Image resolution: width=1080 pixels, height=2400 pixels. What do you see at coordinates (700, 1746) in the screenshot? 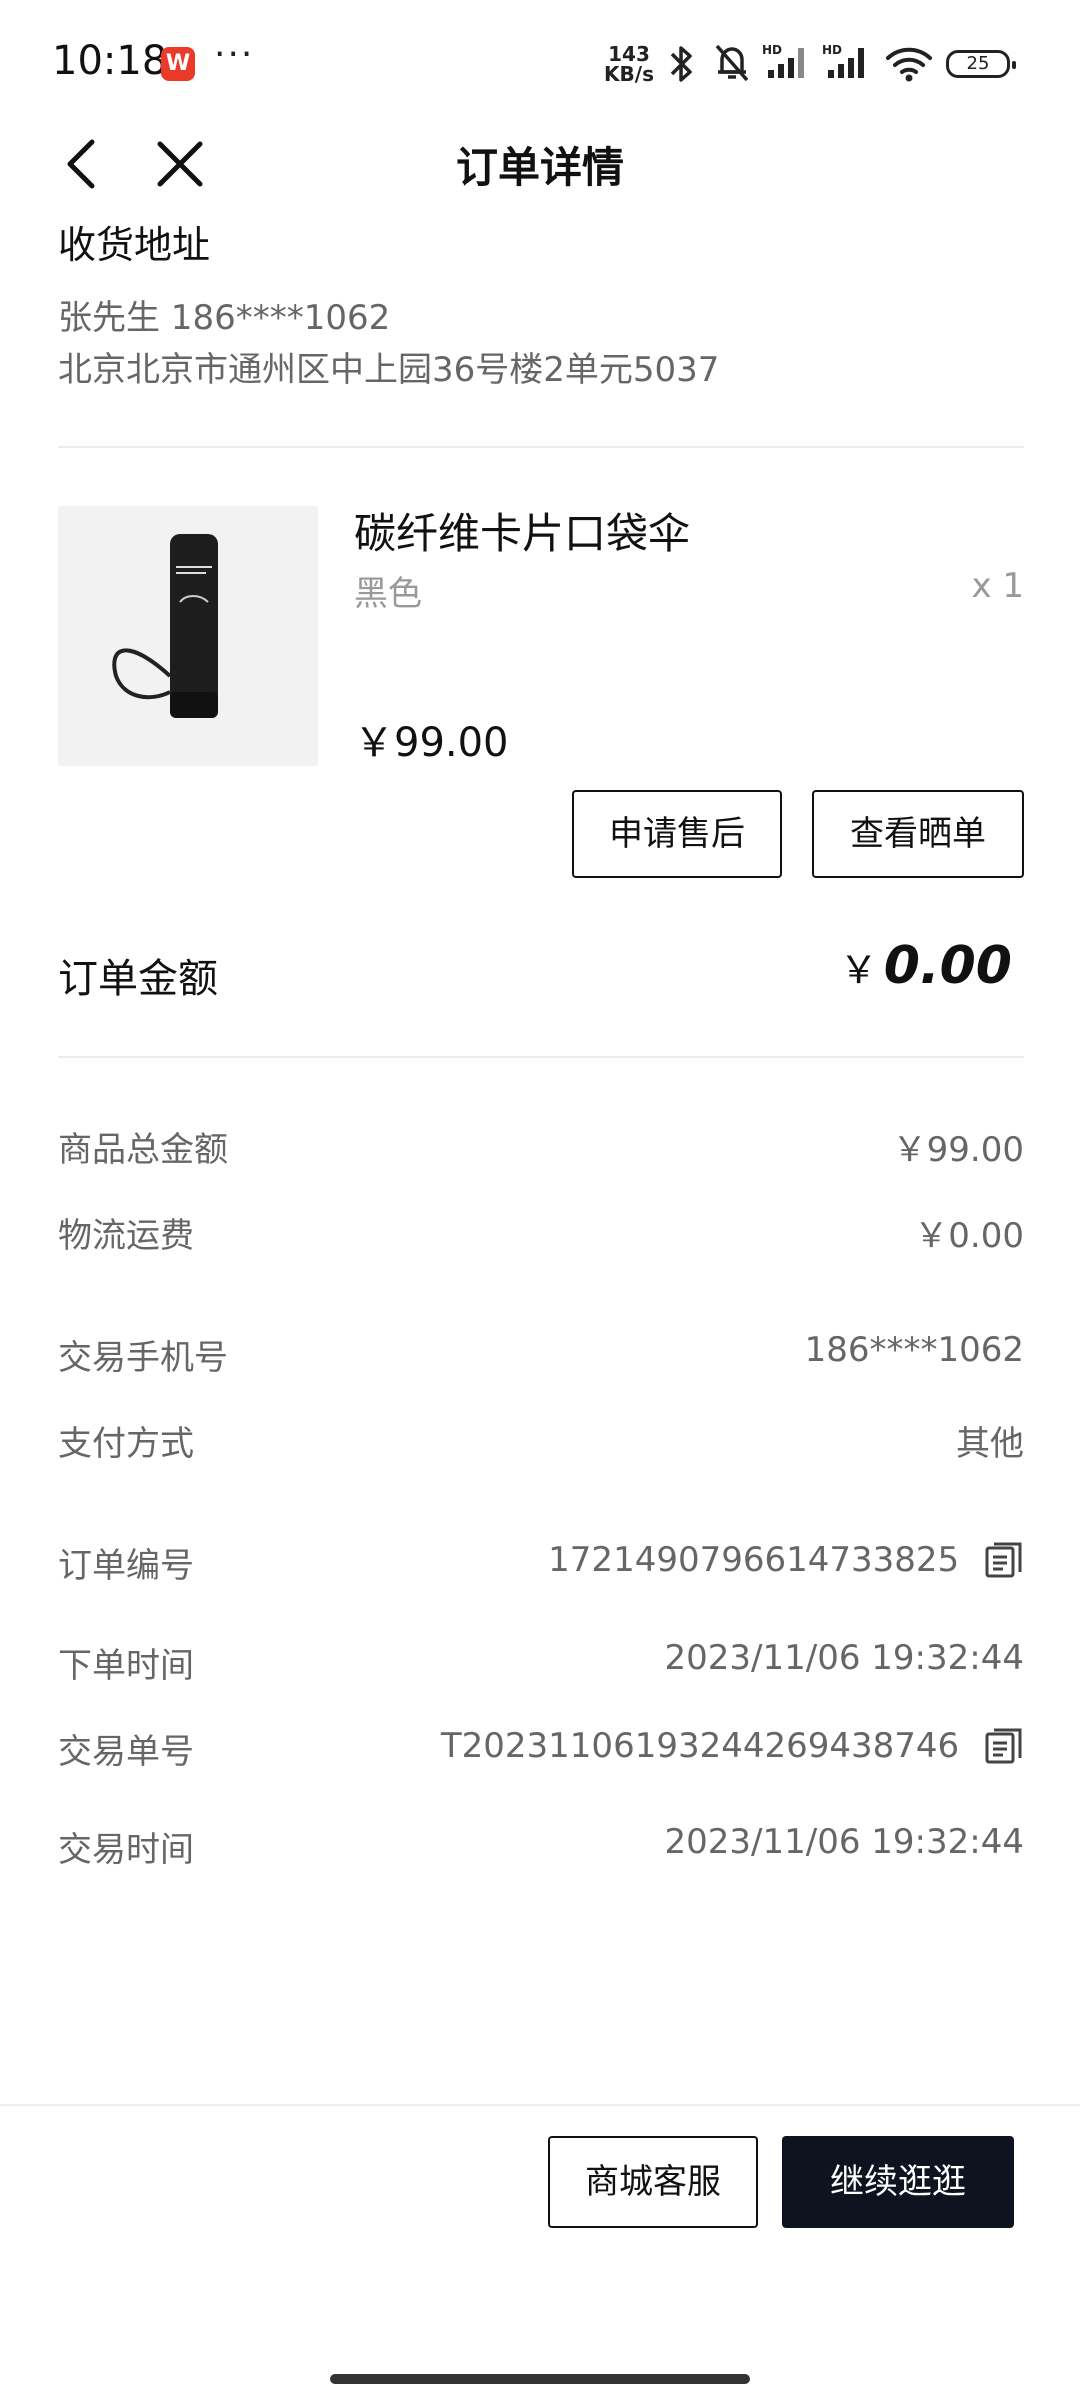
I see `trade-number-value: T20231106193244269438746` at bounding box center [700, 1746].